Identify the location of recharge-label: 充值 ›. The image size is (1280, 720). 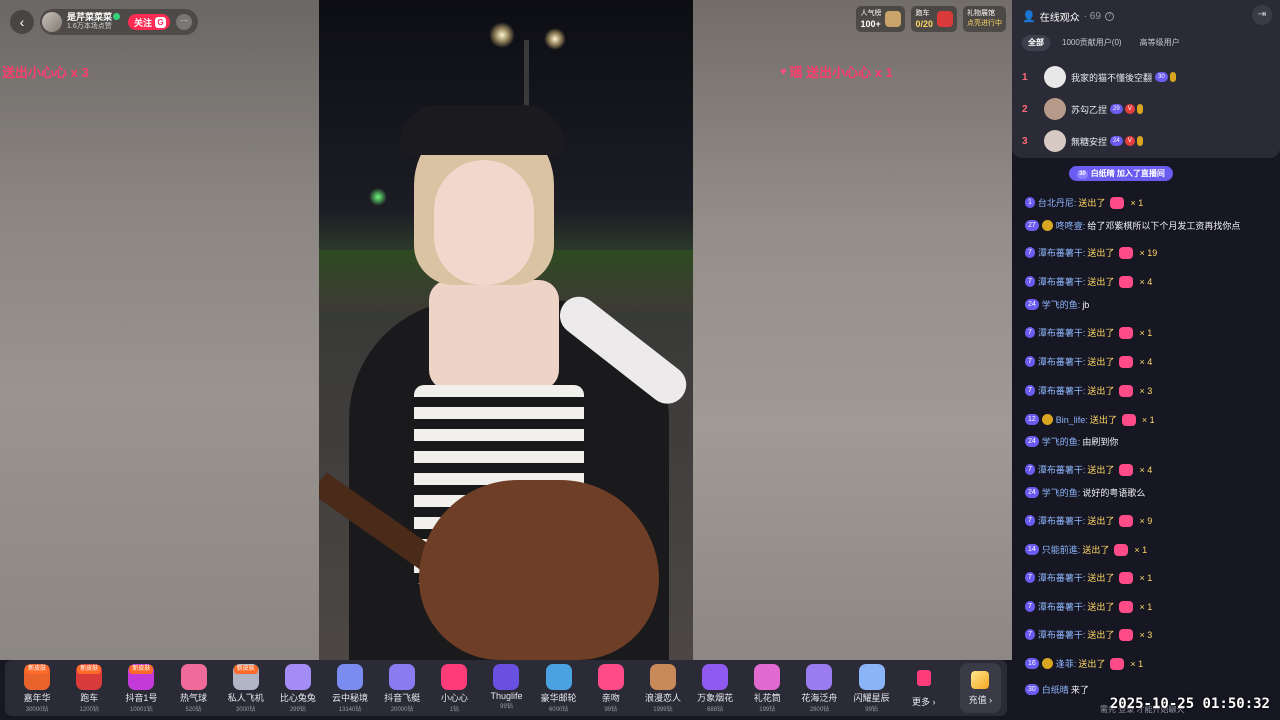
(980, 699).